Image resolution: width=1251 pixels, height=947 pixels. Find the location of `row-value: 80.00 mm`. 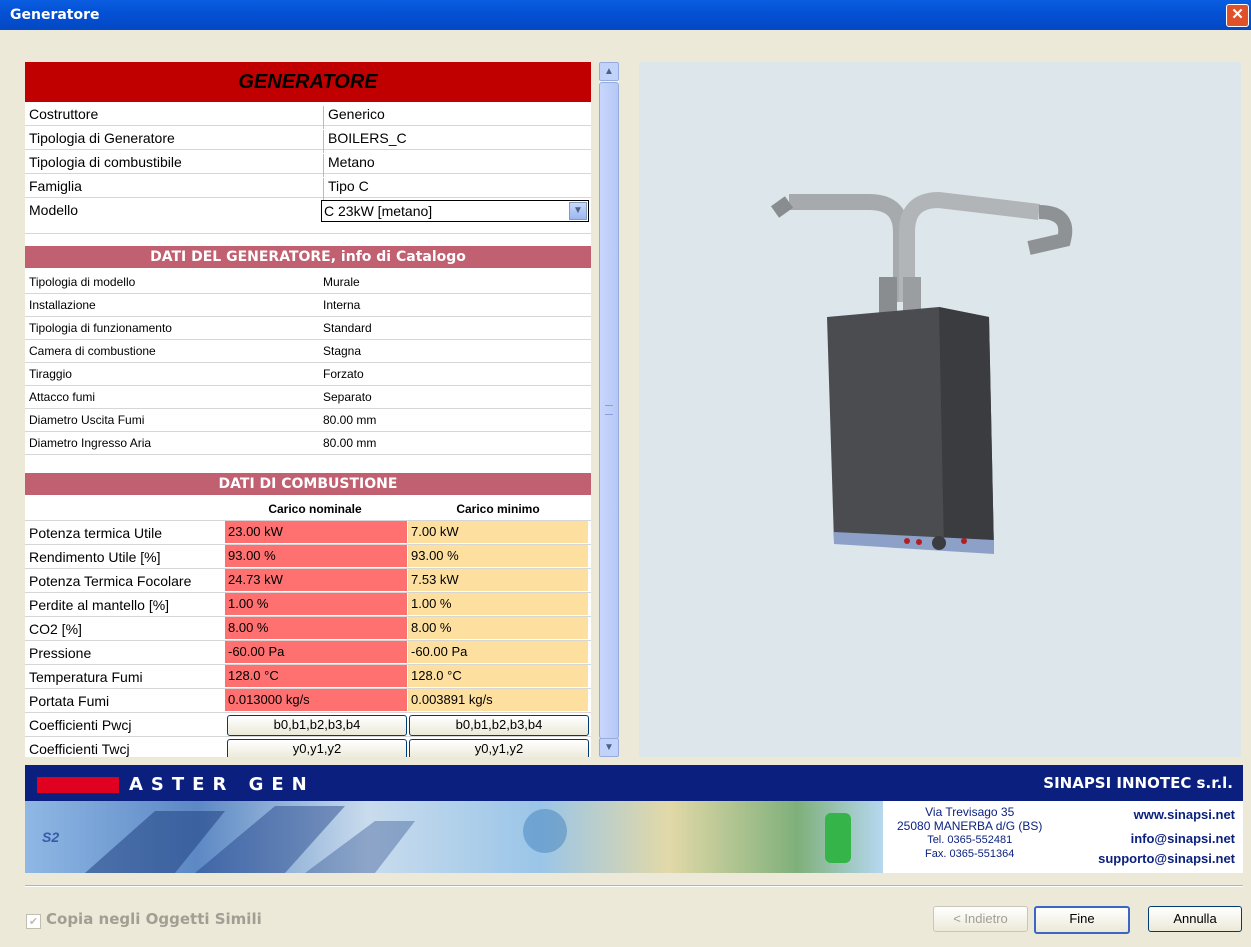

row-value: 80.00 mm is located at coordinates (350, 420).